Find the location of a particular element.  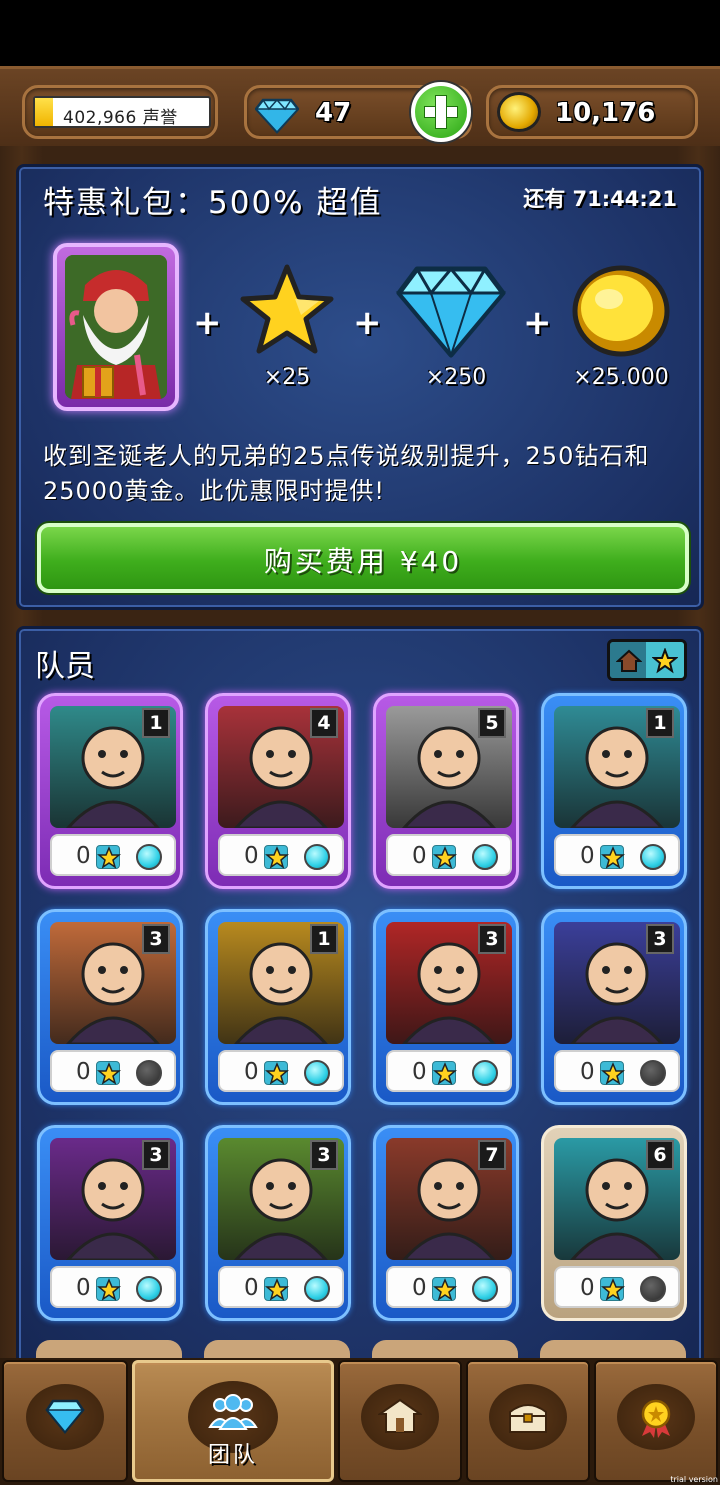

member-card: 50 is located at coordinates (446, 791).